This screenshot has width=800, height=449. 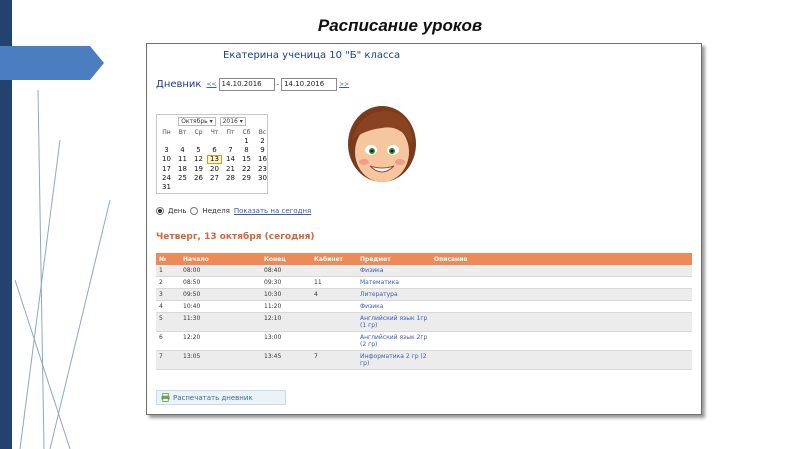 I want to click on schedule-row: 1 08:00 08:40 Физика, so click(x=424, y=271).